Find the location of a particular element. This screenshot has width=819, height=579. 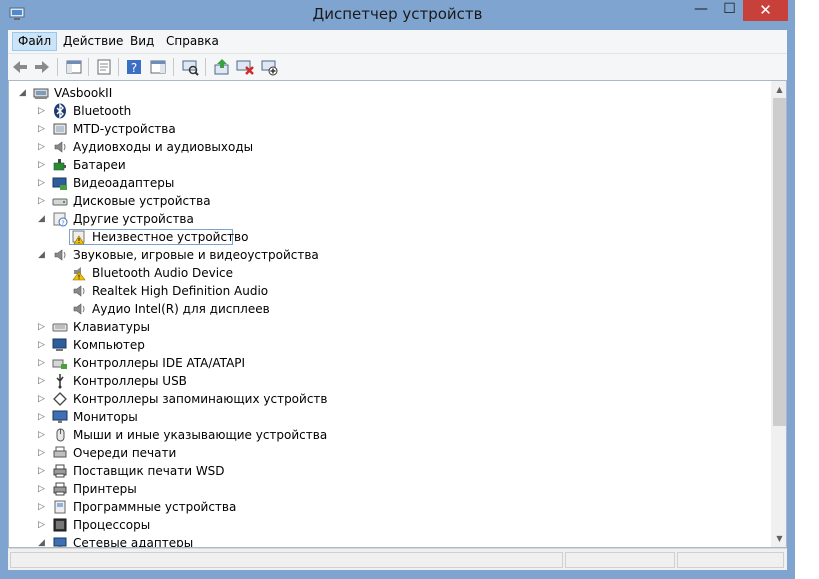

tree-category-item: ▷ Принтеры is located at coordinates (379, 489).